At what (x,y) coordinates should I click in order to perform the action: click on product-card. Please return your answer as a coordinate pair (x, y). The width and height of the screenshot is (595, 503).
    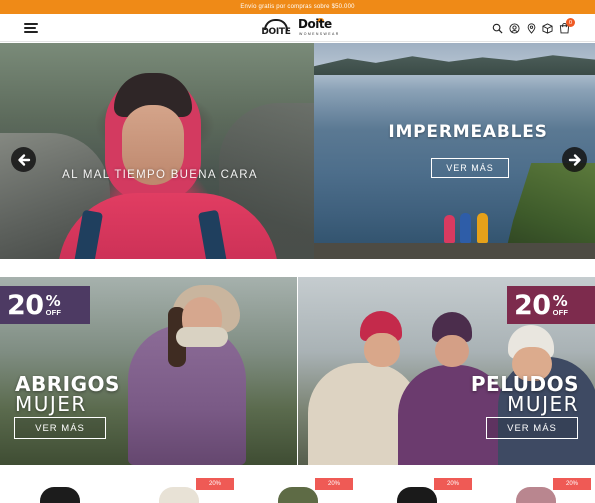
    Looking at the image, I should click on (59, 486).